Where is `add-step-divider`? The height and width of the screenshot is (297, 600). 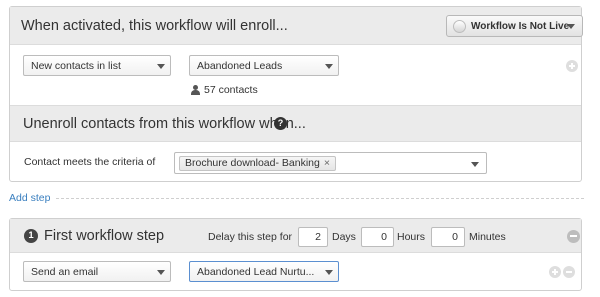 add-step-divider is located at coordinates (320, 198).